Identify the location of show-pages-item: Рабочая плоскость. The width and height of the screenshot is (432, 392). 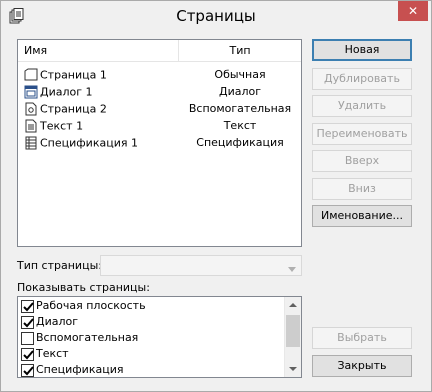
(83, 306).